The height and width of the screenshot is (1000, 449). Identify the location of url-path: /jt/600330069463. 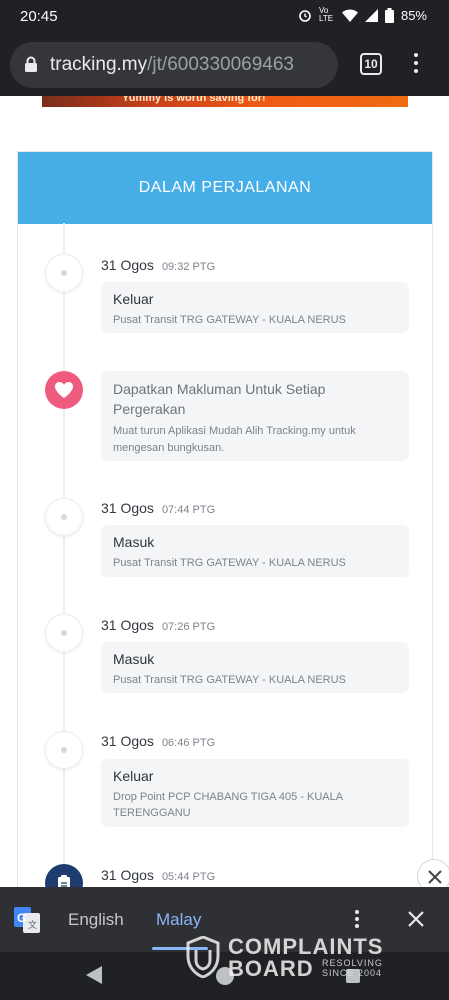
(221, 64).